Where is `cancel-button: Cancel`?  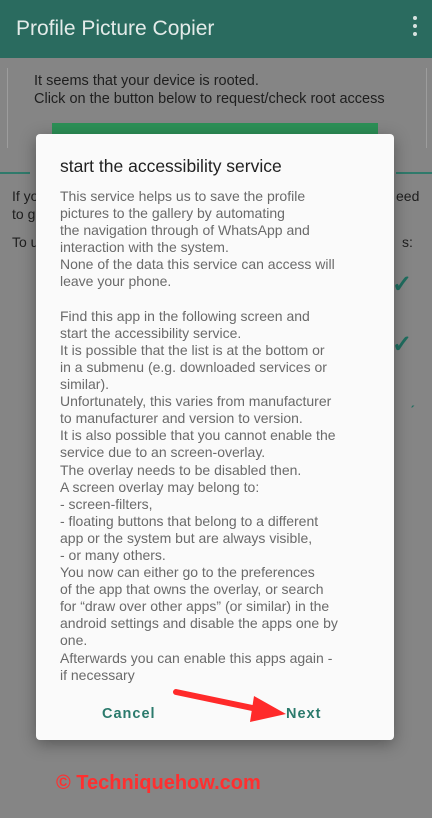 cancel-button: Cancel is located at coordinates (129, 714).